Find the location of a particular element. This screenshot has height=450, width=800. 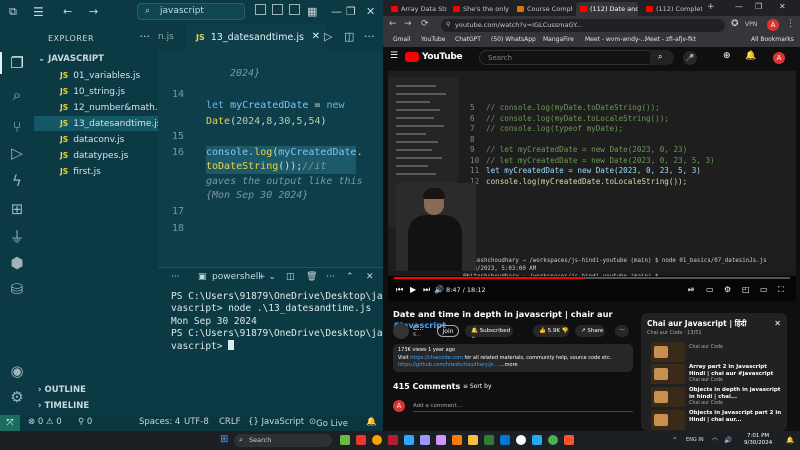

hamburger-menu-icon: ☰ is located at coordinates (394, 56).